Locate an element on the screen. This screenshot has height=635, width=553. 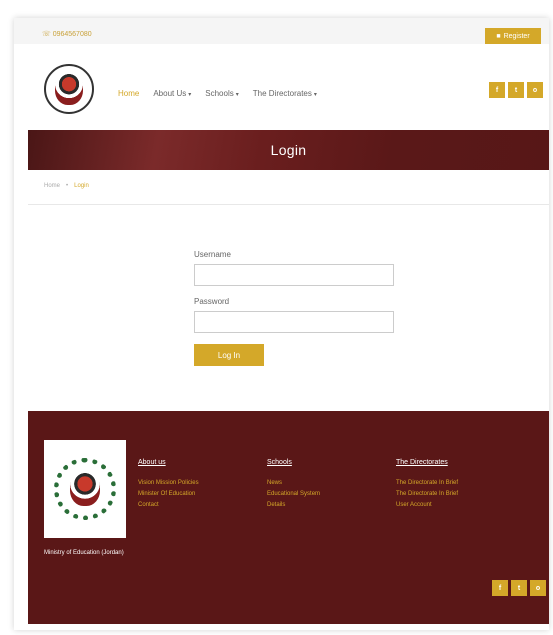
nav-item-directorates: The Directorates ▾ is located at coordinates (285, 93).